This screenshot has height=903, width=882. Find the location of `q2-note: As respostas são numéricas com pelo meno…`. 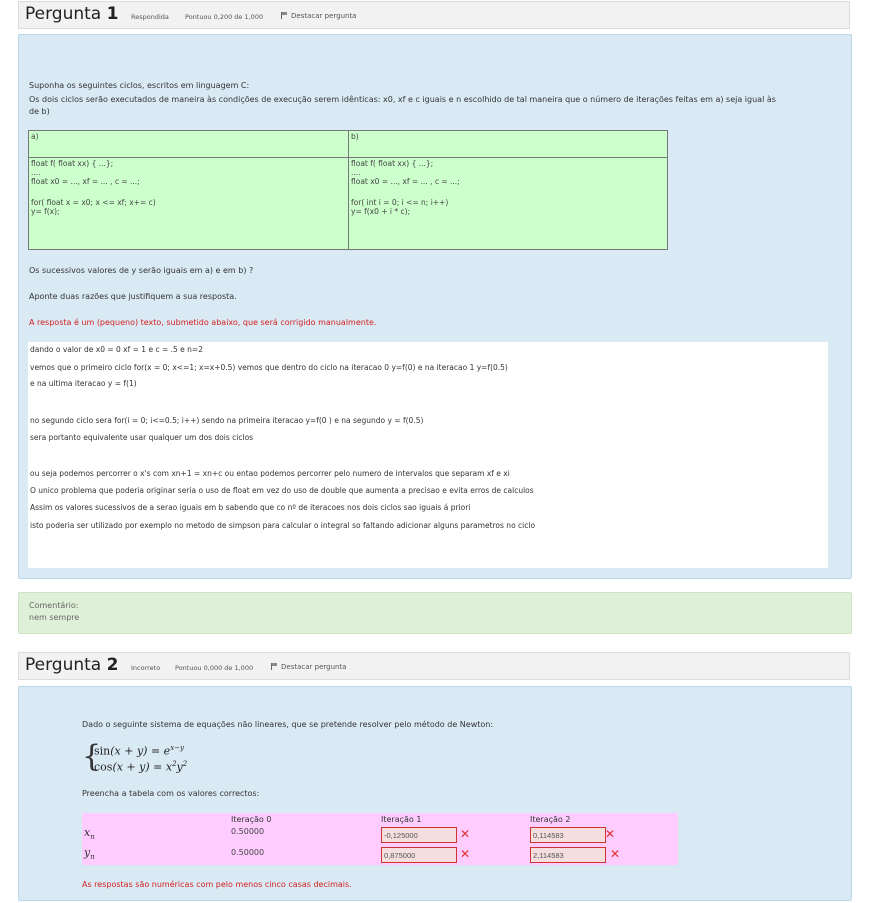

q2-note: As respostas são numéricas com pelo meno… is located at coordinates (217, 884).